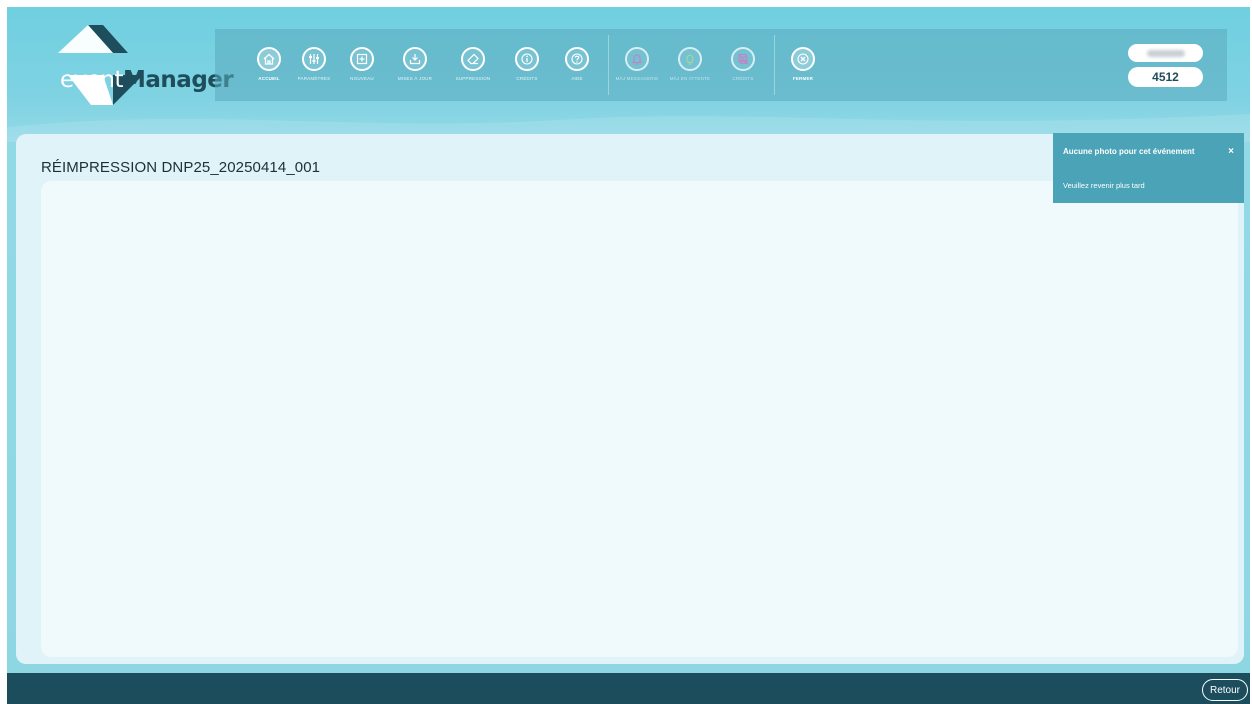  I want to click on toolbar-messaging-button: MÀJ MESSAGERIE, so click(637, 65).